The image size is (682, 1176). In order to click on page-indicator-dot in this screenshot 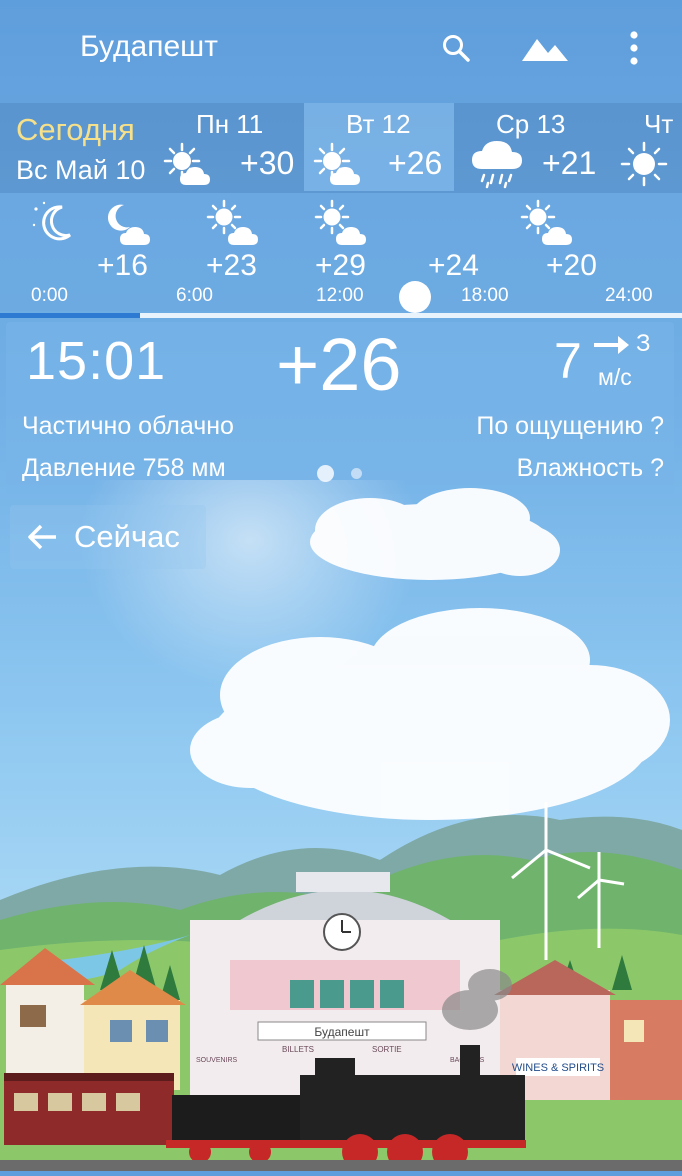, I will do `click(356, 473)`.